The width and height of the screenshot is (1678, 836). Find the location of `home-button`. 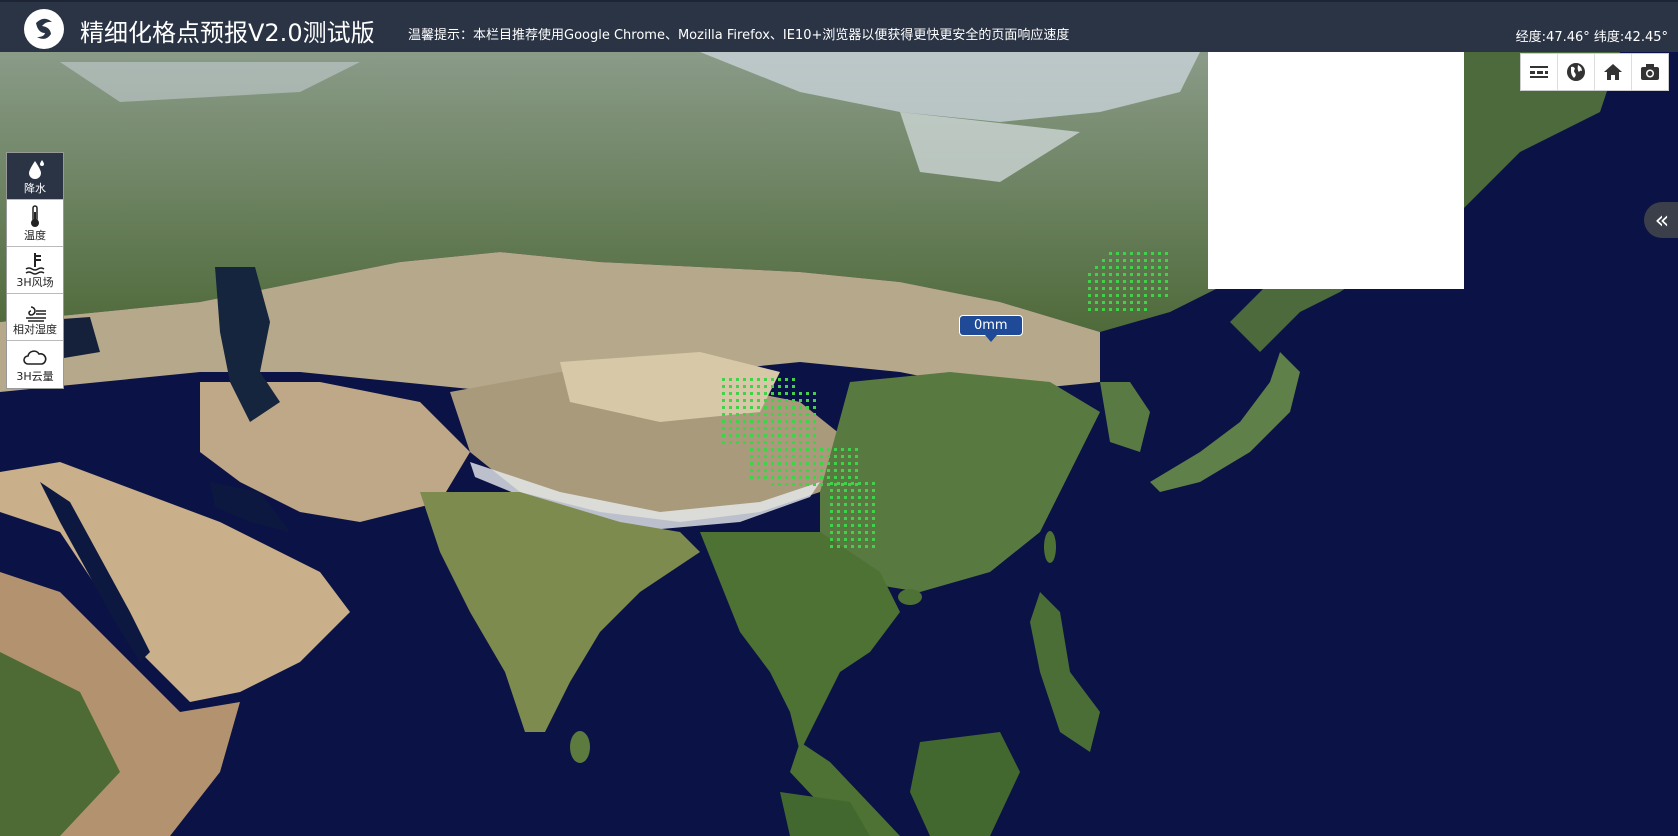

home-button is located at coordinates (1613, 72).